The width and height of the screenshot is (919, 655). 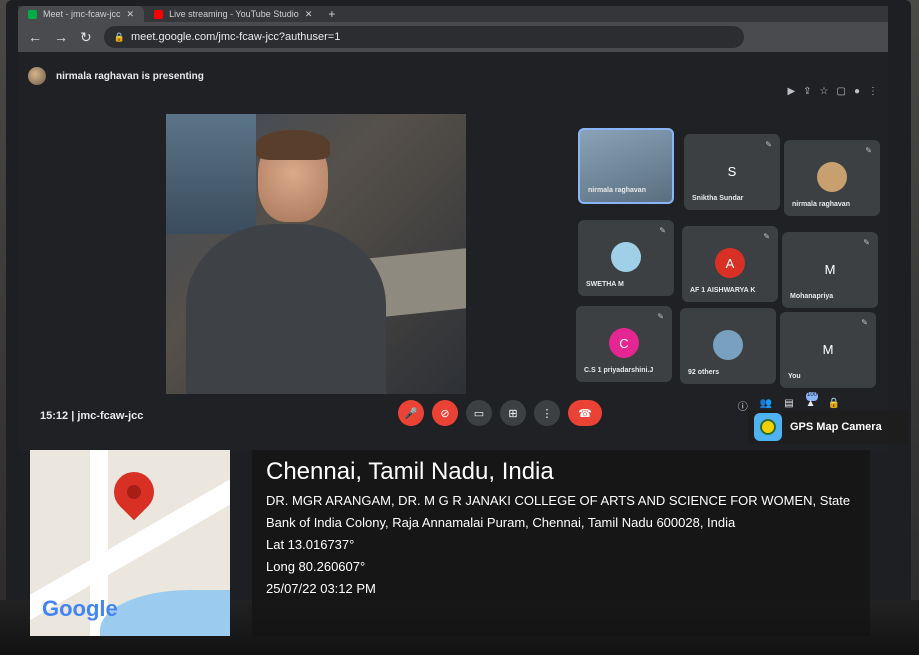 What do you see at coordinates (723, 290) in the screenshot?
I see `participant-name: AF 1 AISHWARYA K` at bounding box center [723, 290].